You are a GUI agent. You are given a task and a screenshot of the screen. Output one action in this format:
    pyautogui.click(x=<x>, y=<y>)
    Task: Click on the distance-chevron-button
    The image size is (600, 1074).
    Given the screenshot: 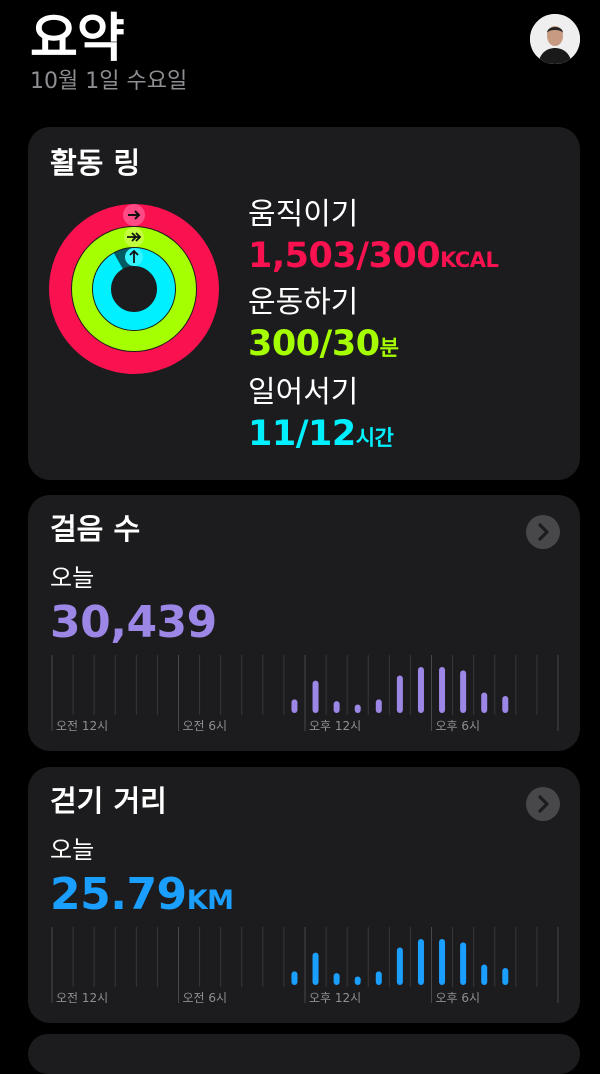 What is the action you would take?
    pyautogui.click(x=543, y=804)
    